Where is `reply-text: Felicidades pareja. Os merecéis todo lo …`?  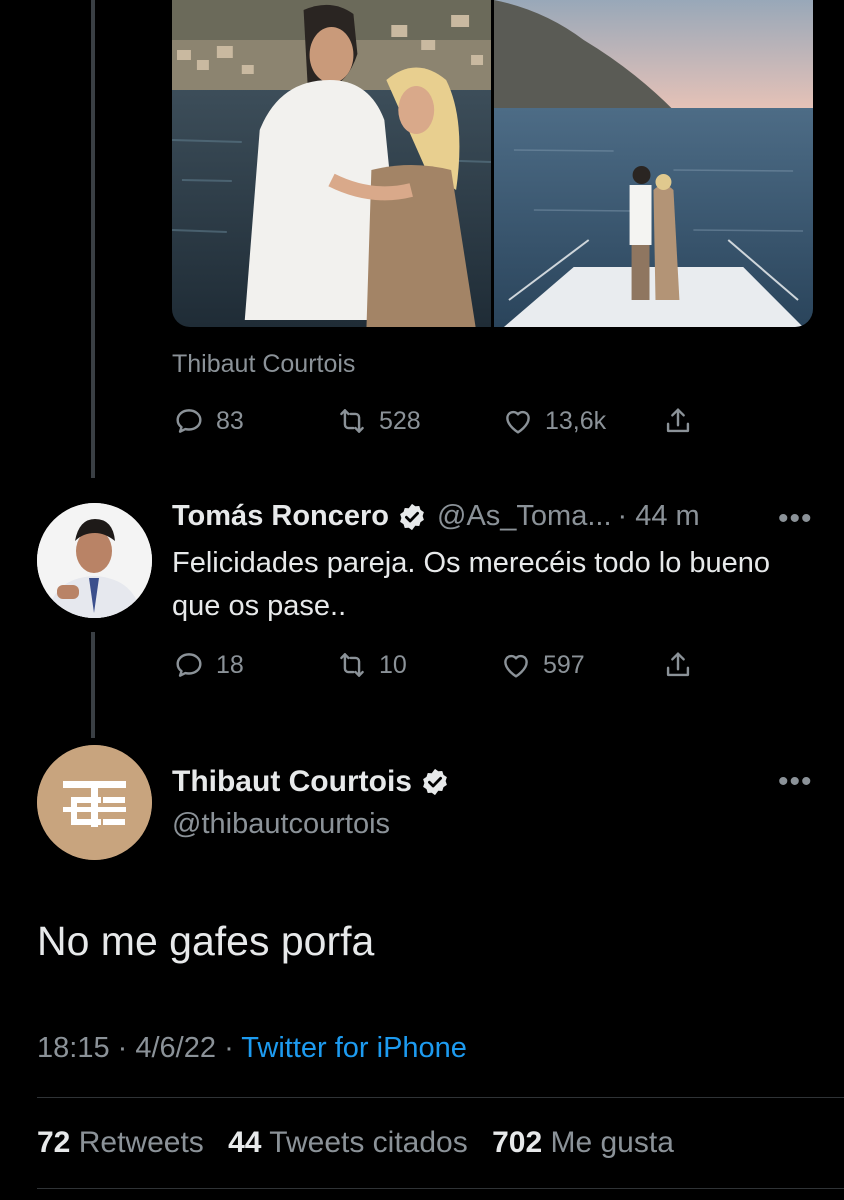
reply-text: Felicidades pareja. Os merecéis todo lo … is located at coordinates (471, 584).